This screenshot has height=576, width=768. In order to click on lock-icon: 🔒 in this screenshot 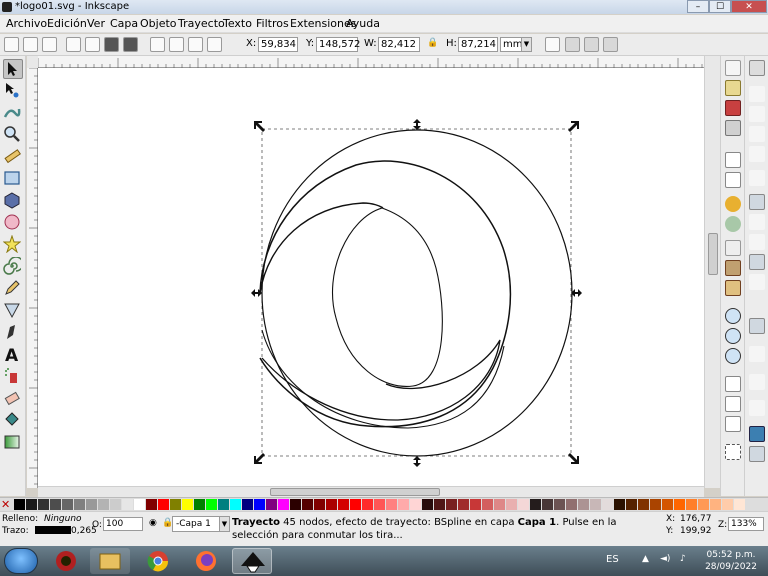, I will do `click(432, 43)`.